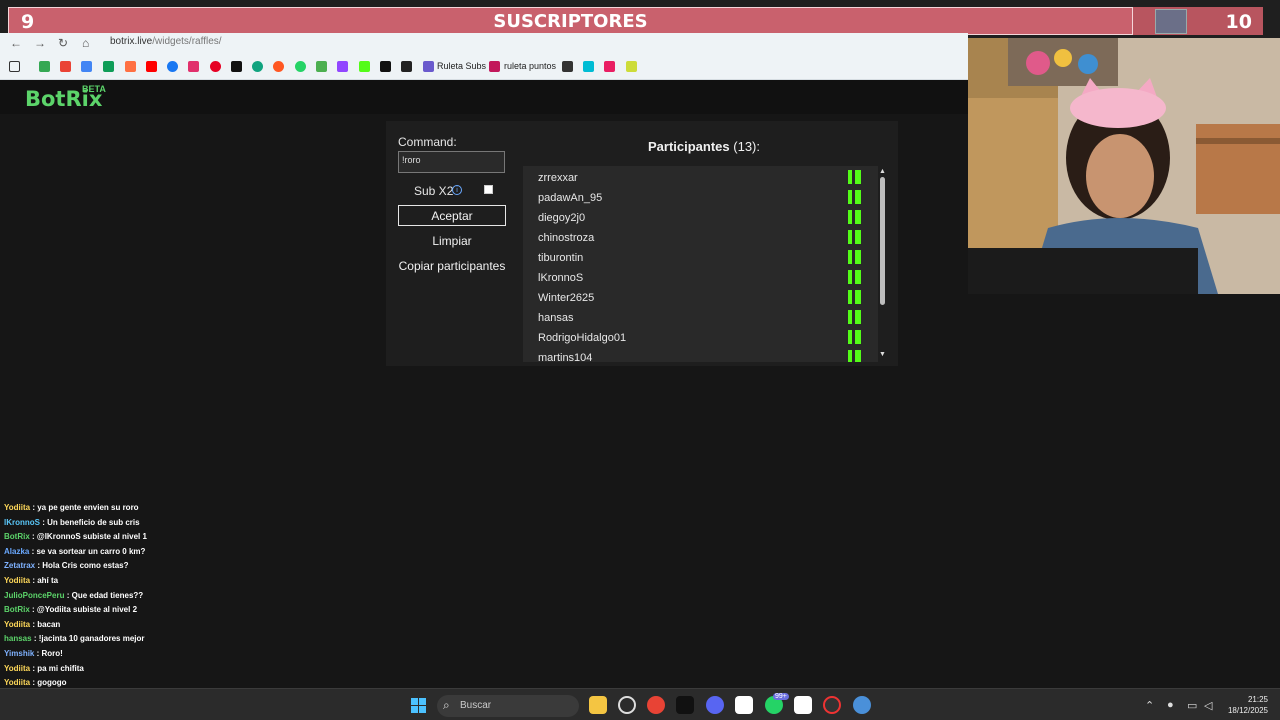 The image size is (1280, 720). Describe the element at coordinates (695, 317) in the screenshot. I see `participant-row: hansas` at that location.